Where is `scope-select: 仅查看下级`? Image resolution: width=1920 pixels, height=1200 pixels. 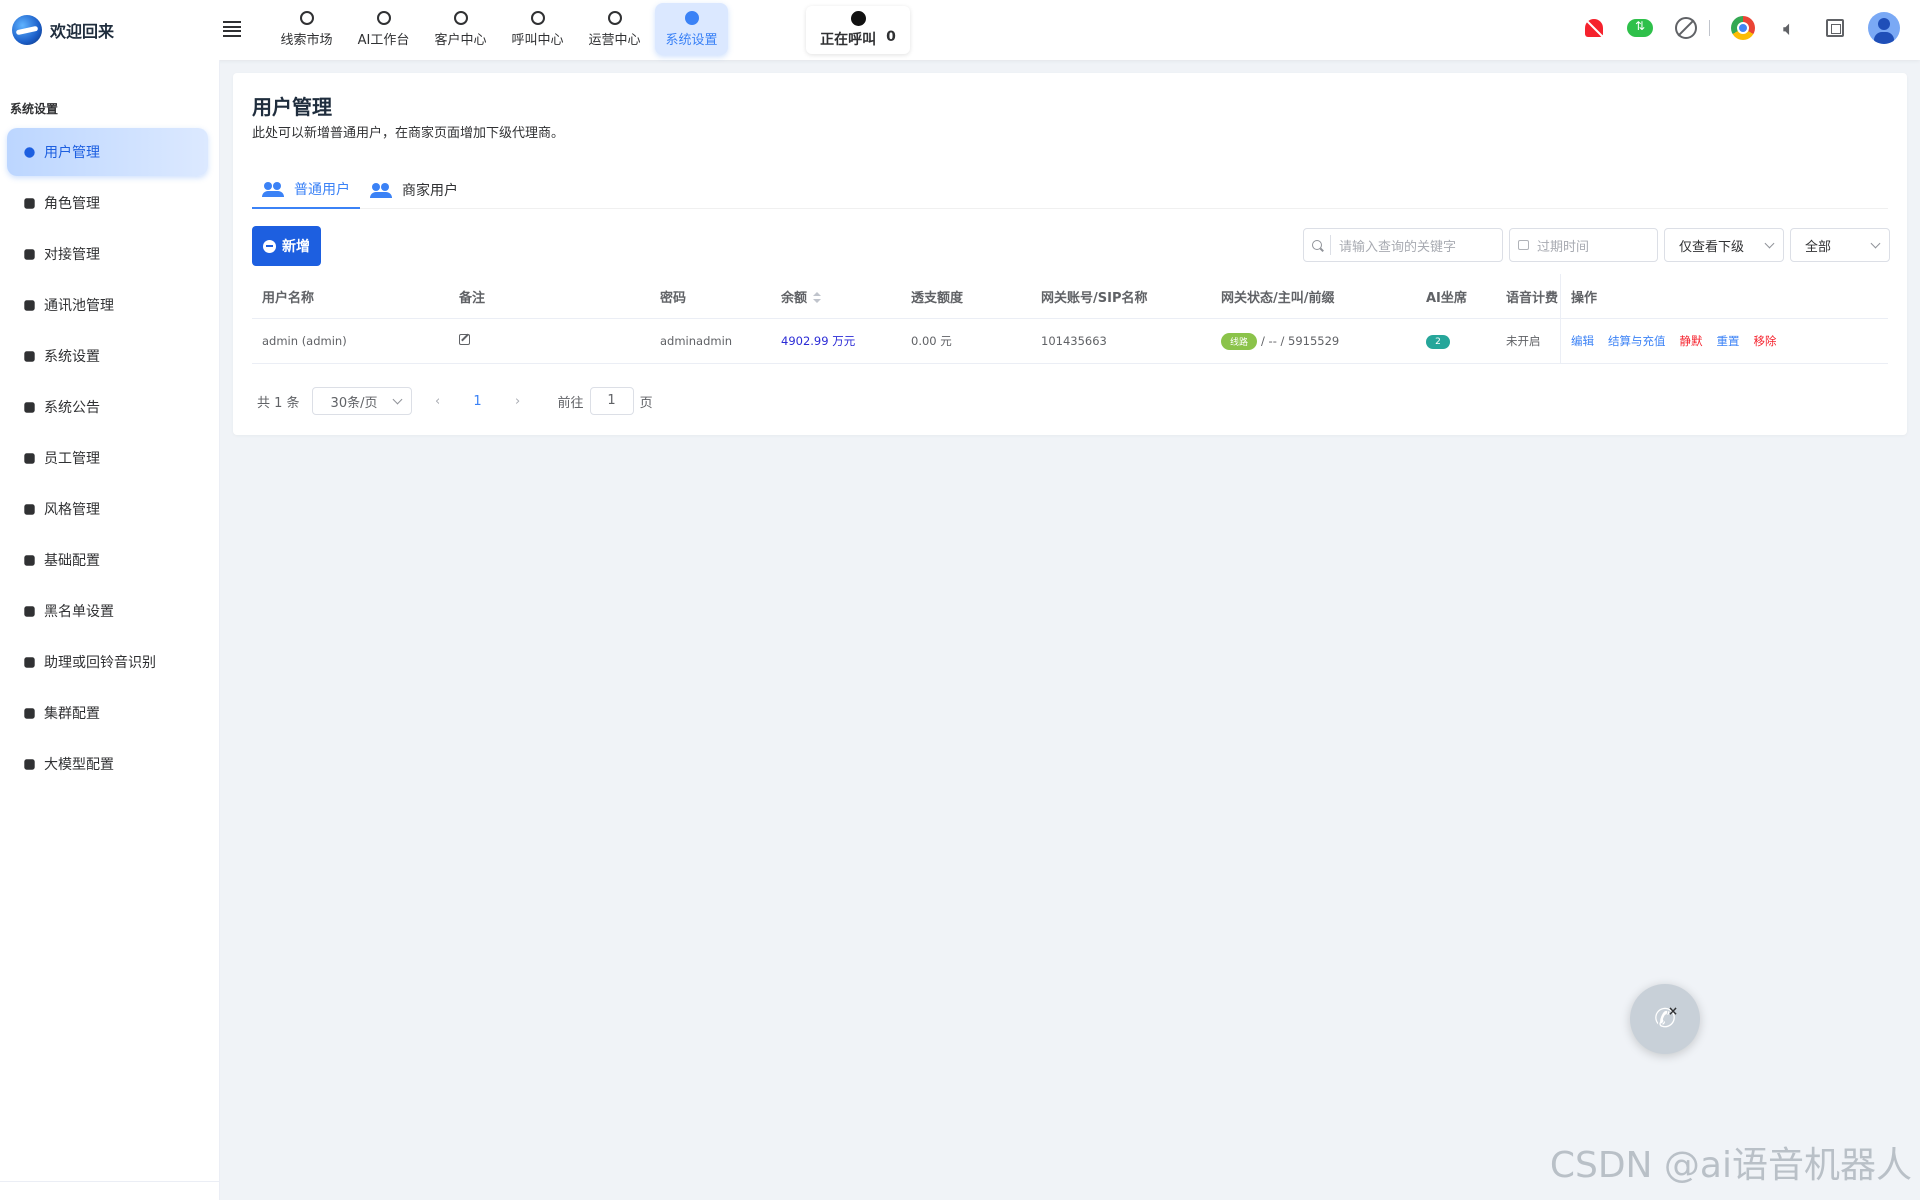 scope-select: 仅查看下级 is located at coordinates (1724, 245).